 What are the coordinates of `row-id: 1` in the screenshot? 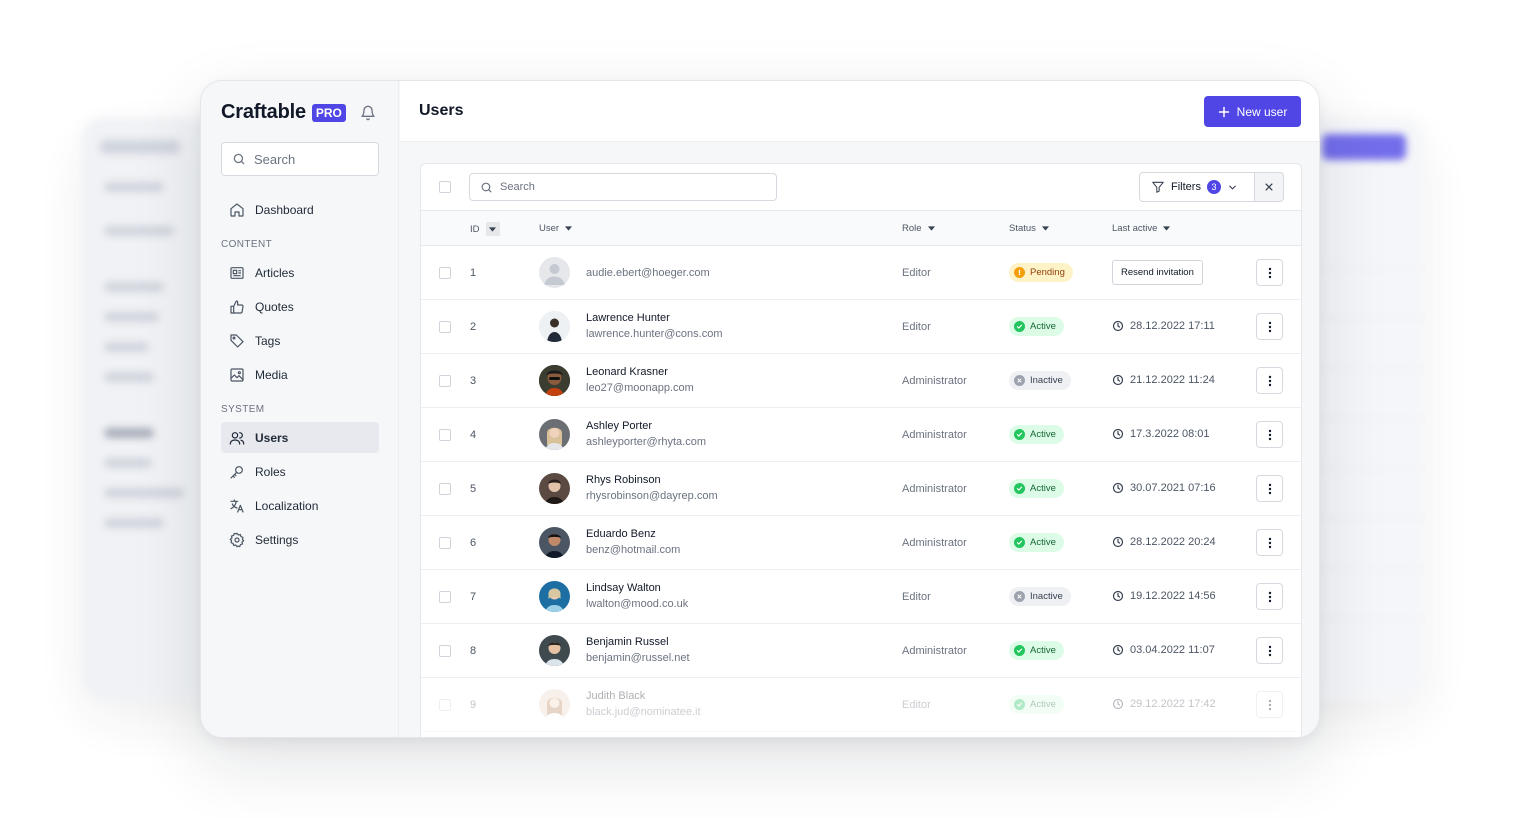 It's located at (473, 273).